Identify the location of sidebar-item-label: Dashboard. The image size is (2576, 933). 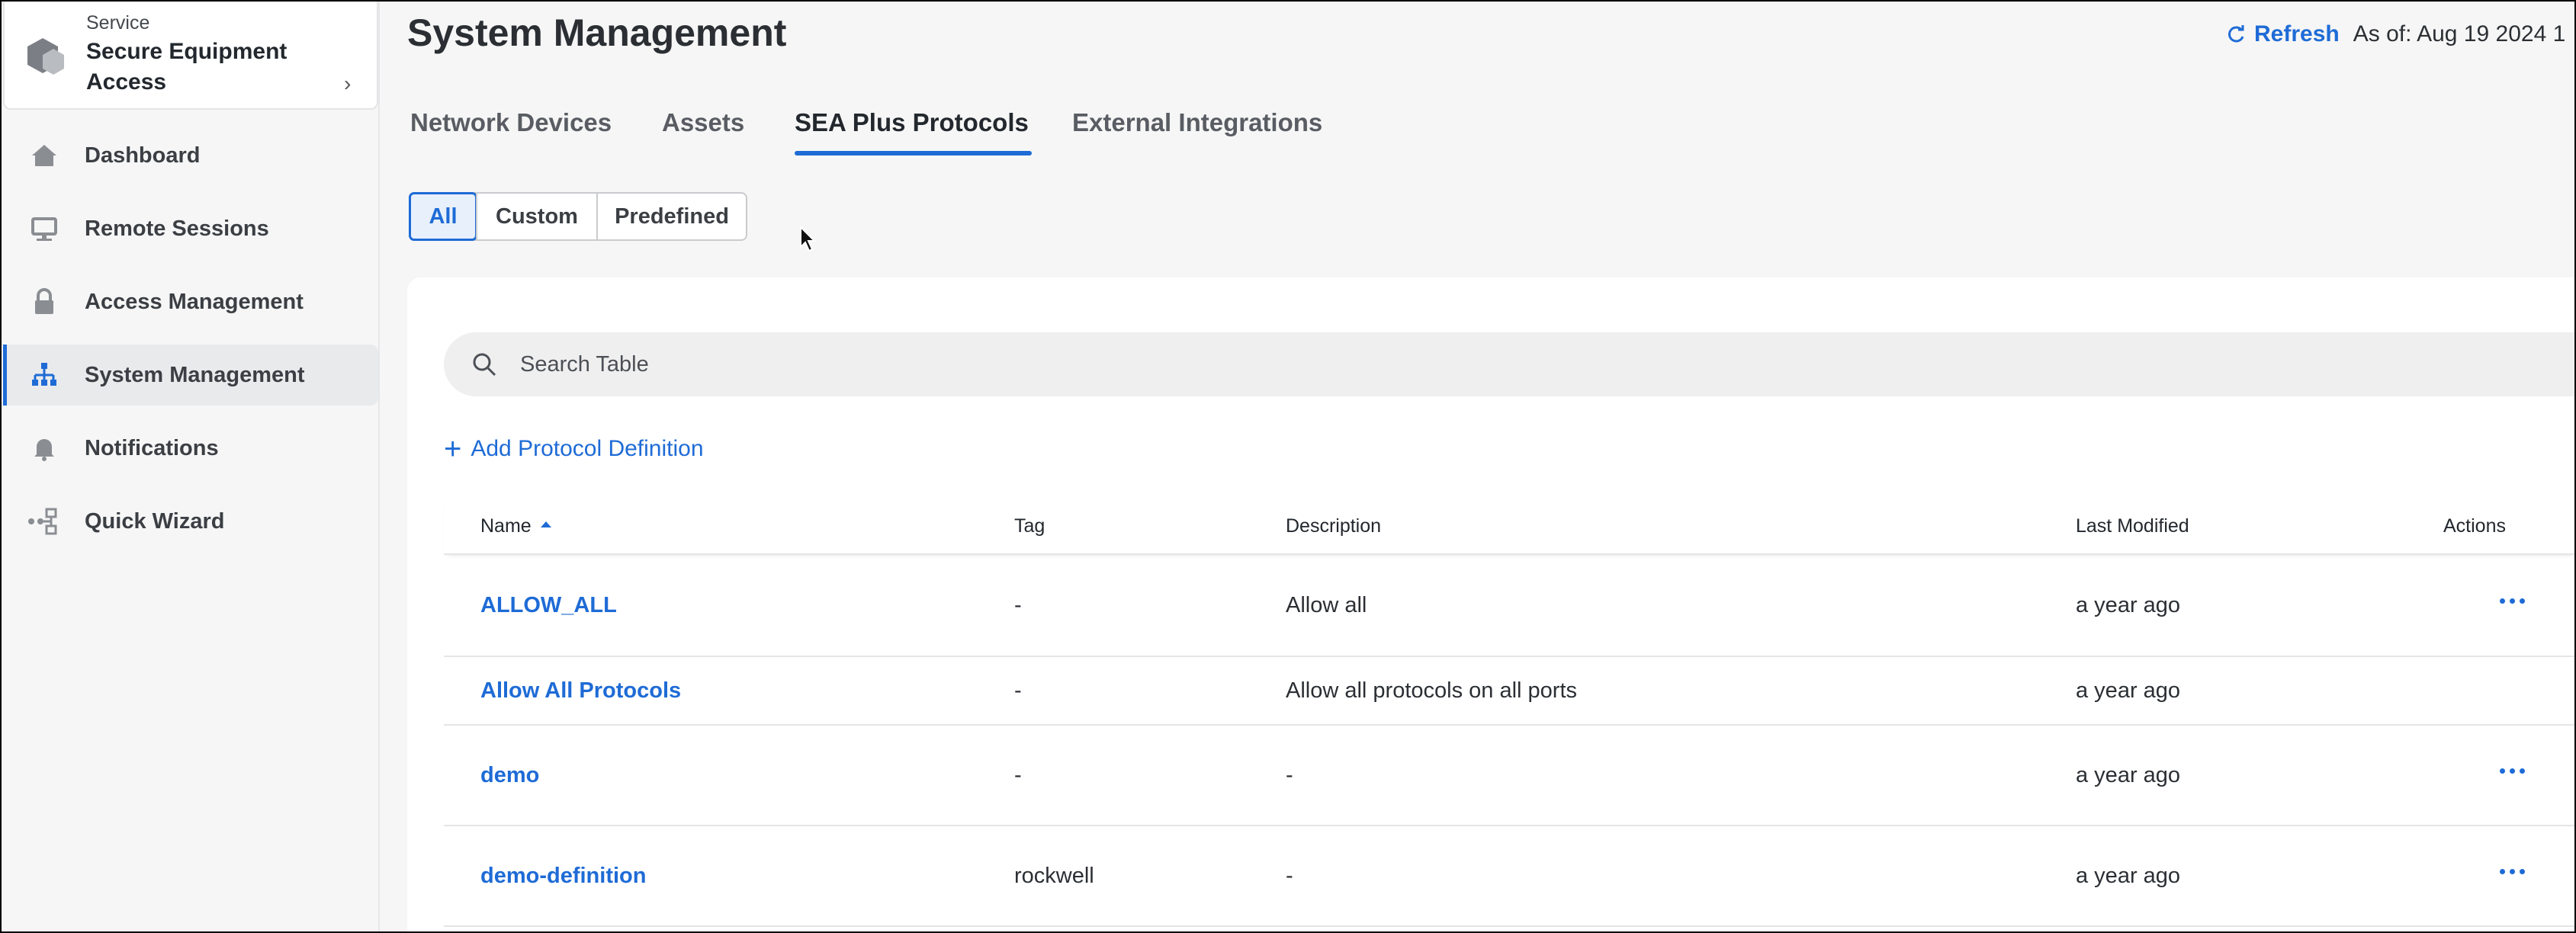
(143, 155).